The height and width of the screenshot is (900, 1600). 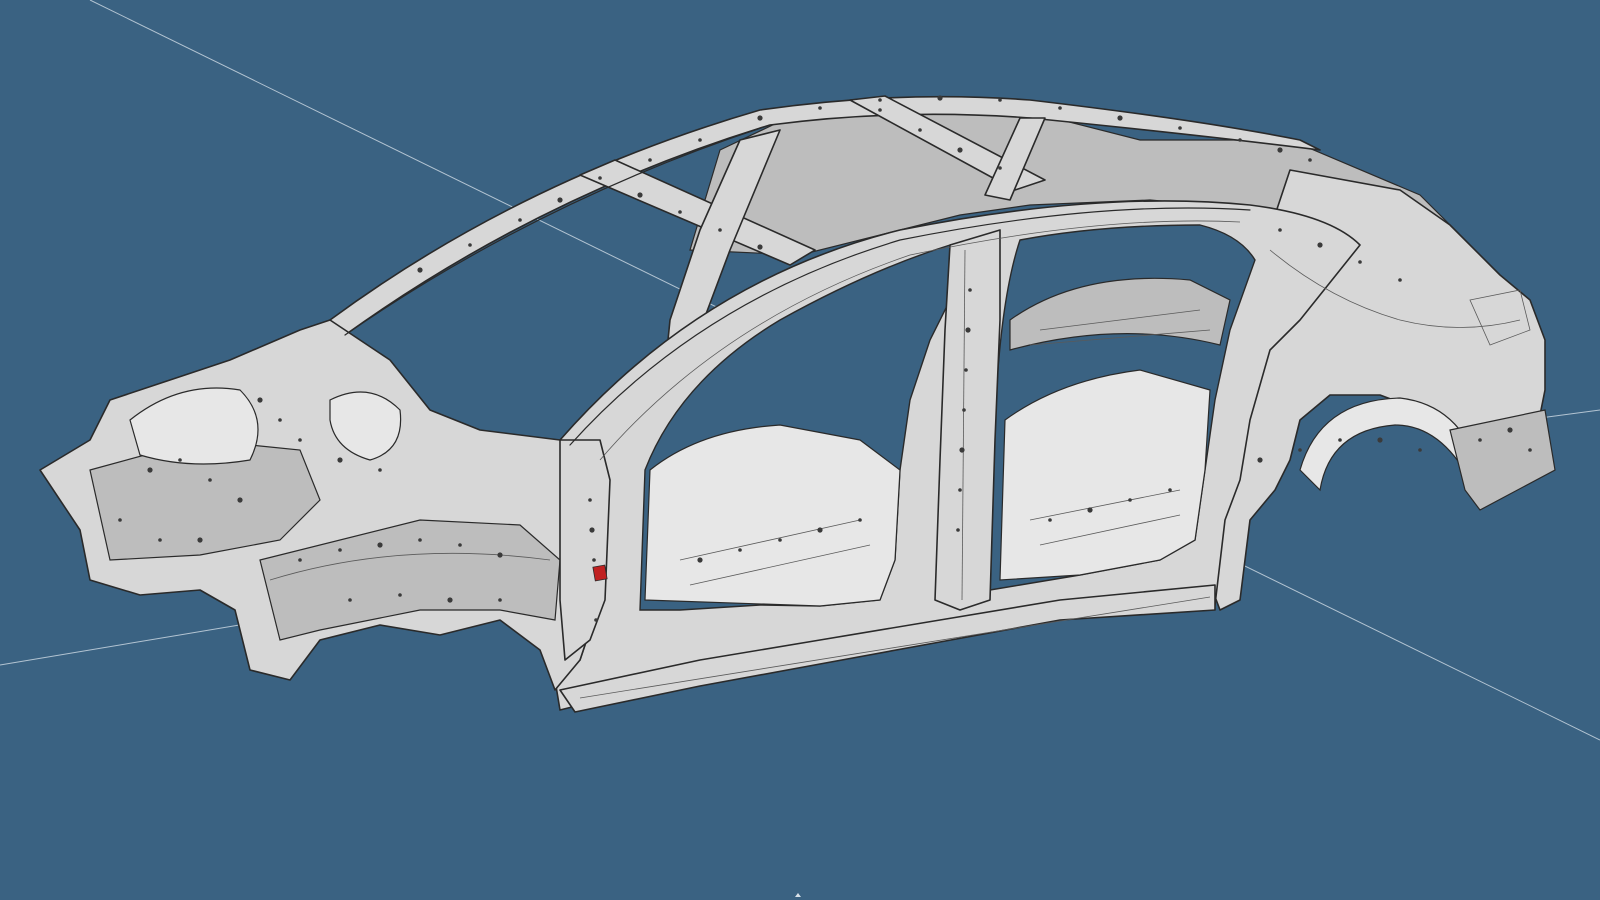 What do you see at coordinates (600, 573) in the screenshot?
I see `red-marker-tag` at bounding box center [600, 573].